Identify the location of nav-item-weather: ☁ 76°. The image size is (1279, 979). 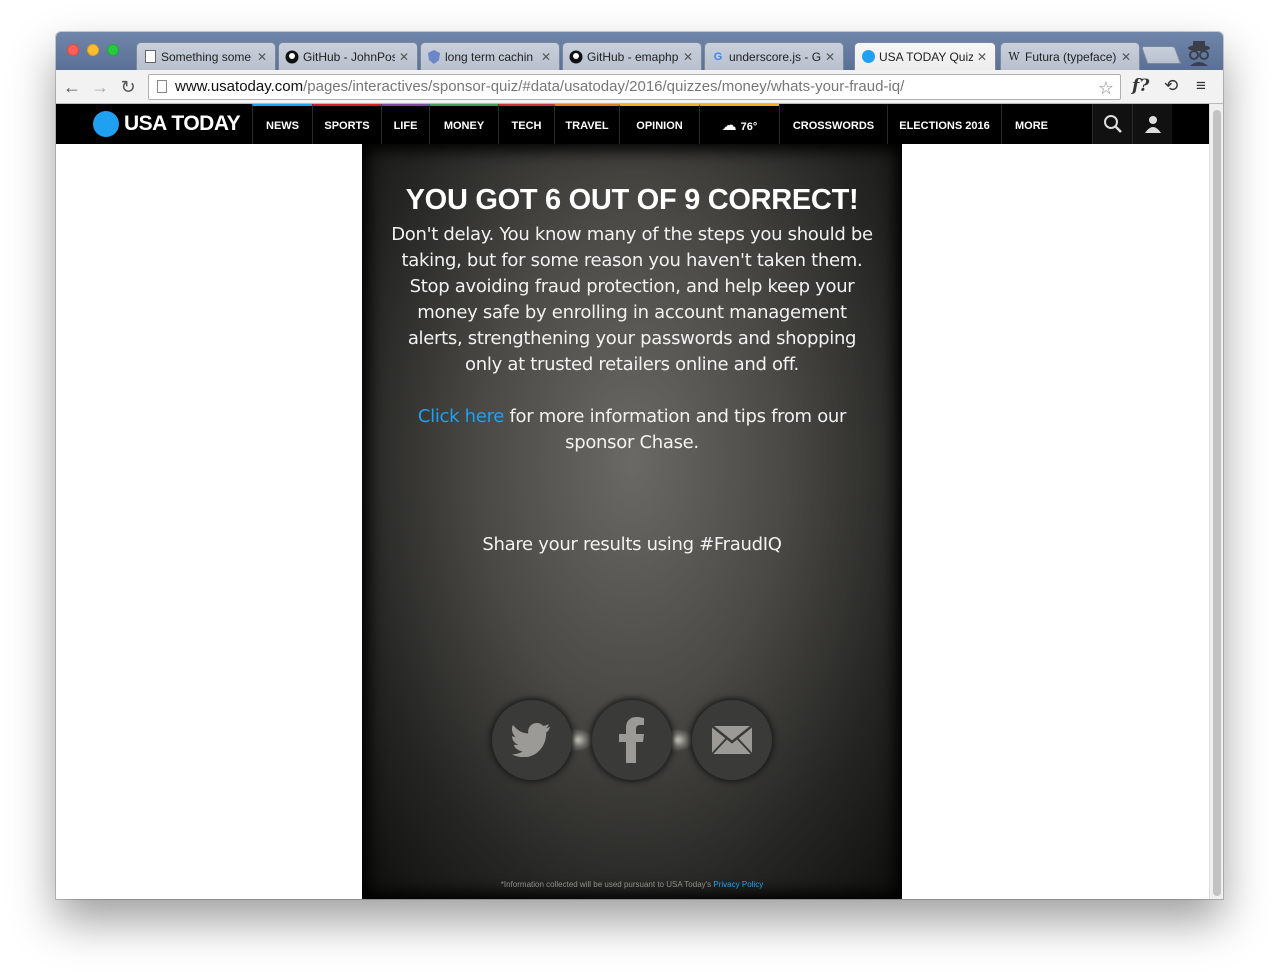
(739, 124).